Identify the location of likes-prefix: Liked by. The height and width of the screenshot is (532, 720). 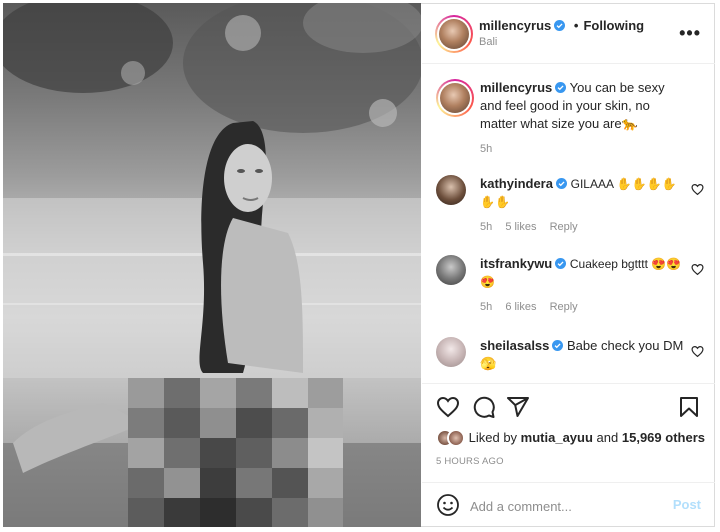
(493, 437).